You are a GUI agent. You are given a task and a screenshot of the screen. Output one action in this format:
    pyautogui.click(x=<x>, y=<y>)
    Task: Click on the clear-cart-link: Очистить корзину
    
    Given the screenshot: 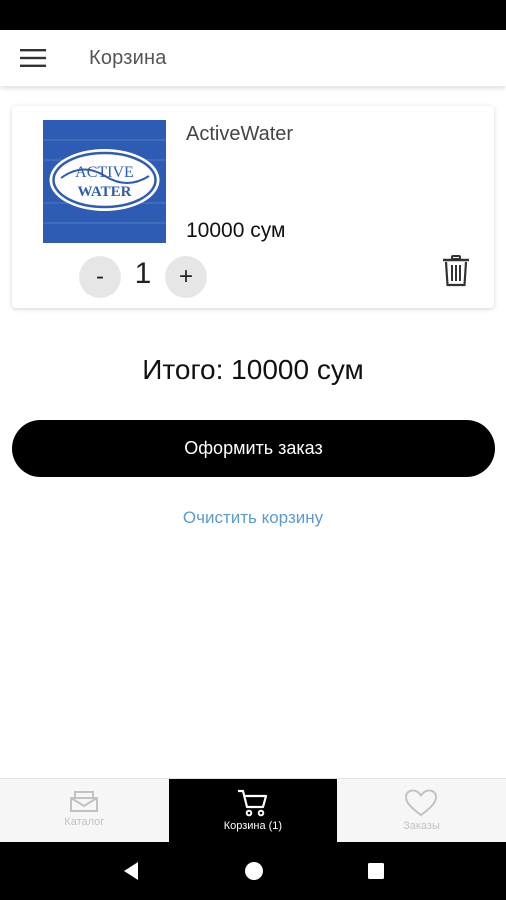 What is the action you would take?
    pyautogui.click(x=253, y=518)
    